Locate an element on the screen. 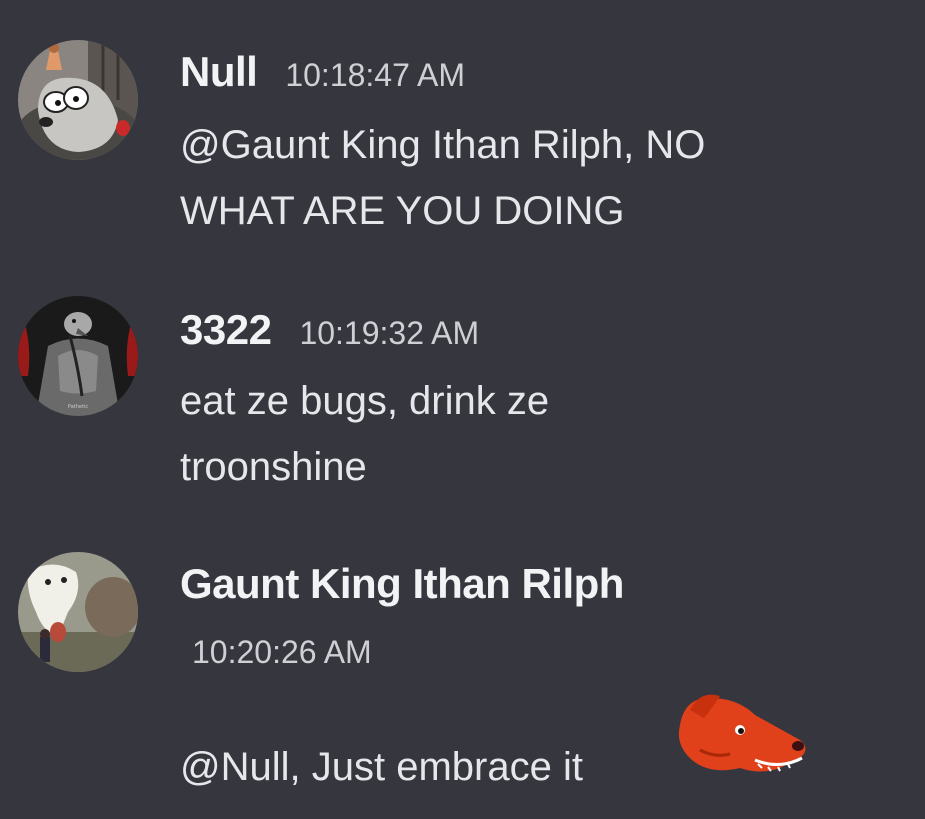 The height and width of the screenshot is (819, 925). message-text: eat ze bugs, drink ze troonshine is located at coordinates (365, 434).